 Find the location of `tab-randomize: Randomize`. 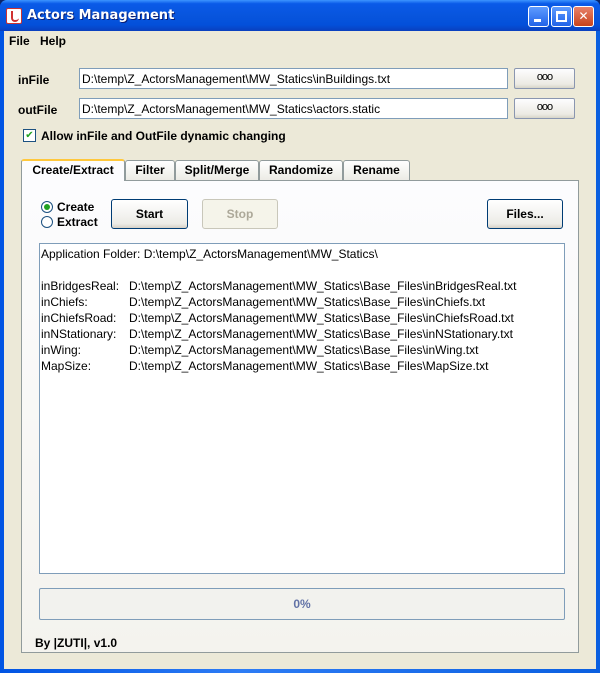

tab-randomize: Randomize is located at coordinates (301, 170).